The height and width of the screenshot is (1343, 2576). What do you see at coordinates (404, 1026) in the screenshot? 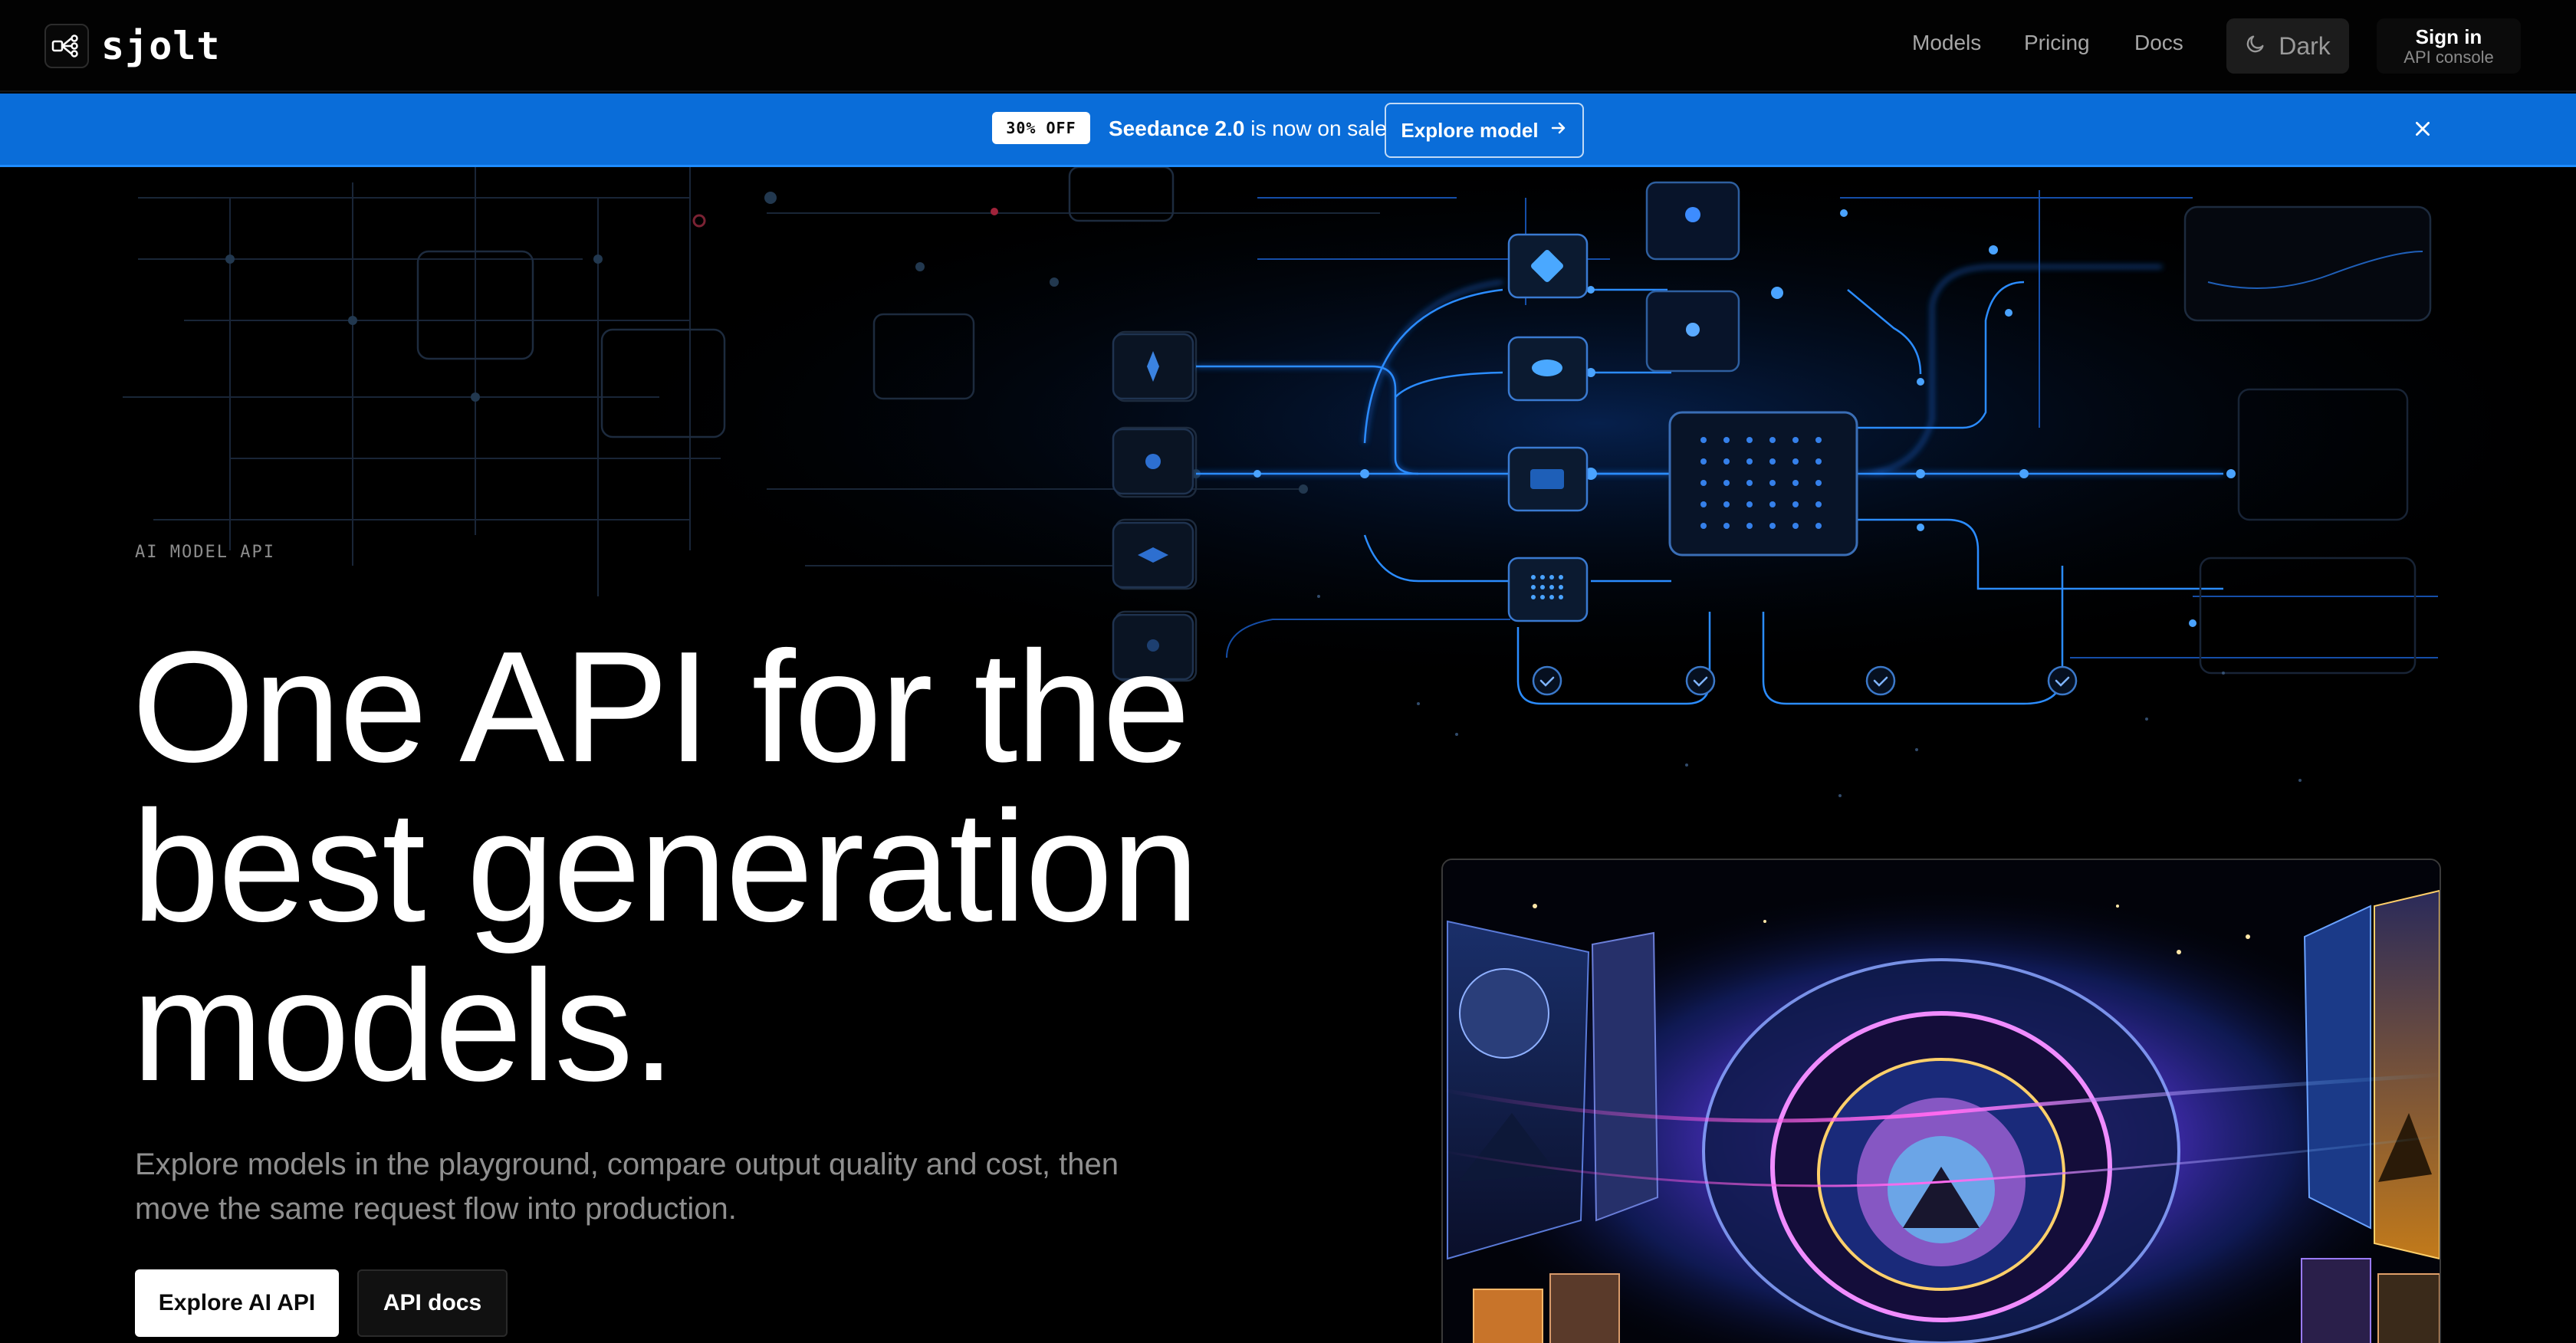
I see `hero-headline-line-3: models.` at bounding box center [404, 1026].